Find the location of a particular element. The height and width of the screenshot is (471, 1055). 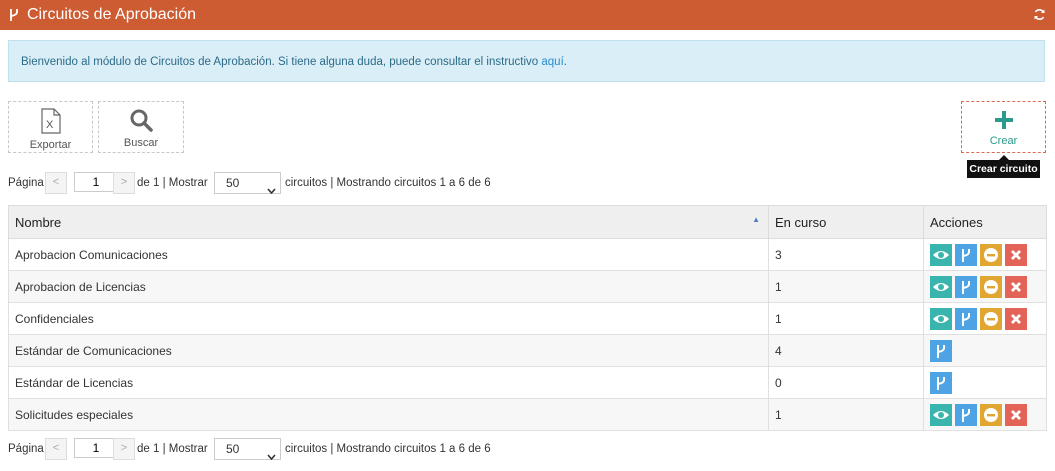

column-header-name: Nombre ▲ is located at coordinates (388, 222).